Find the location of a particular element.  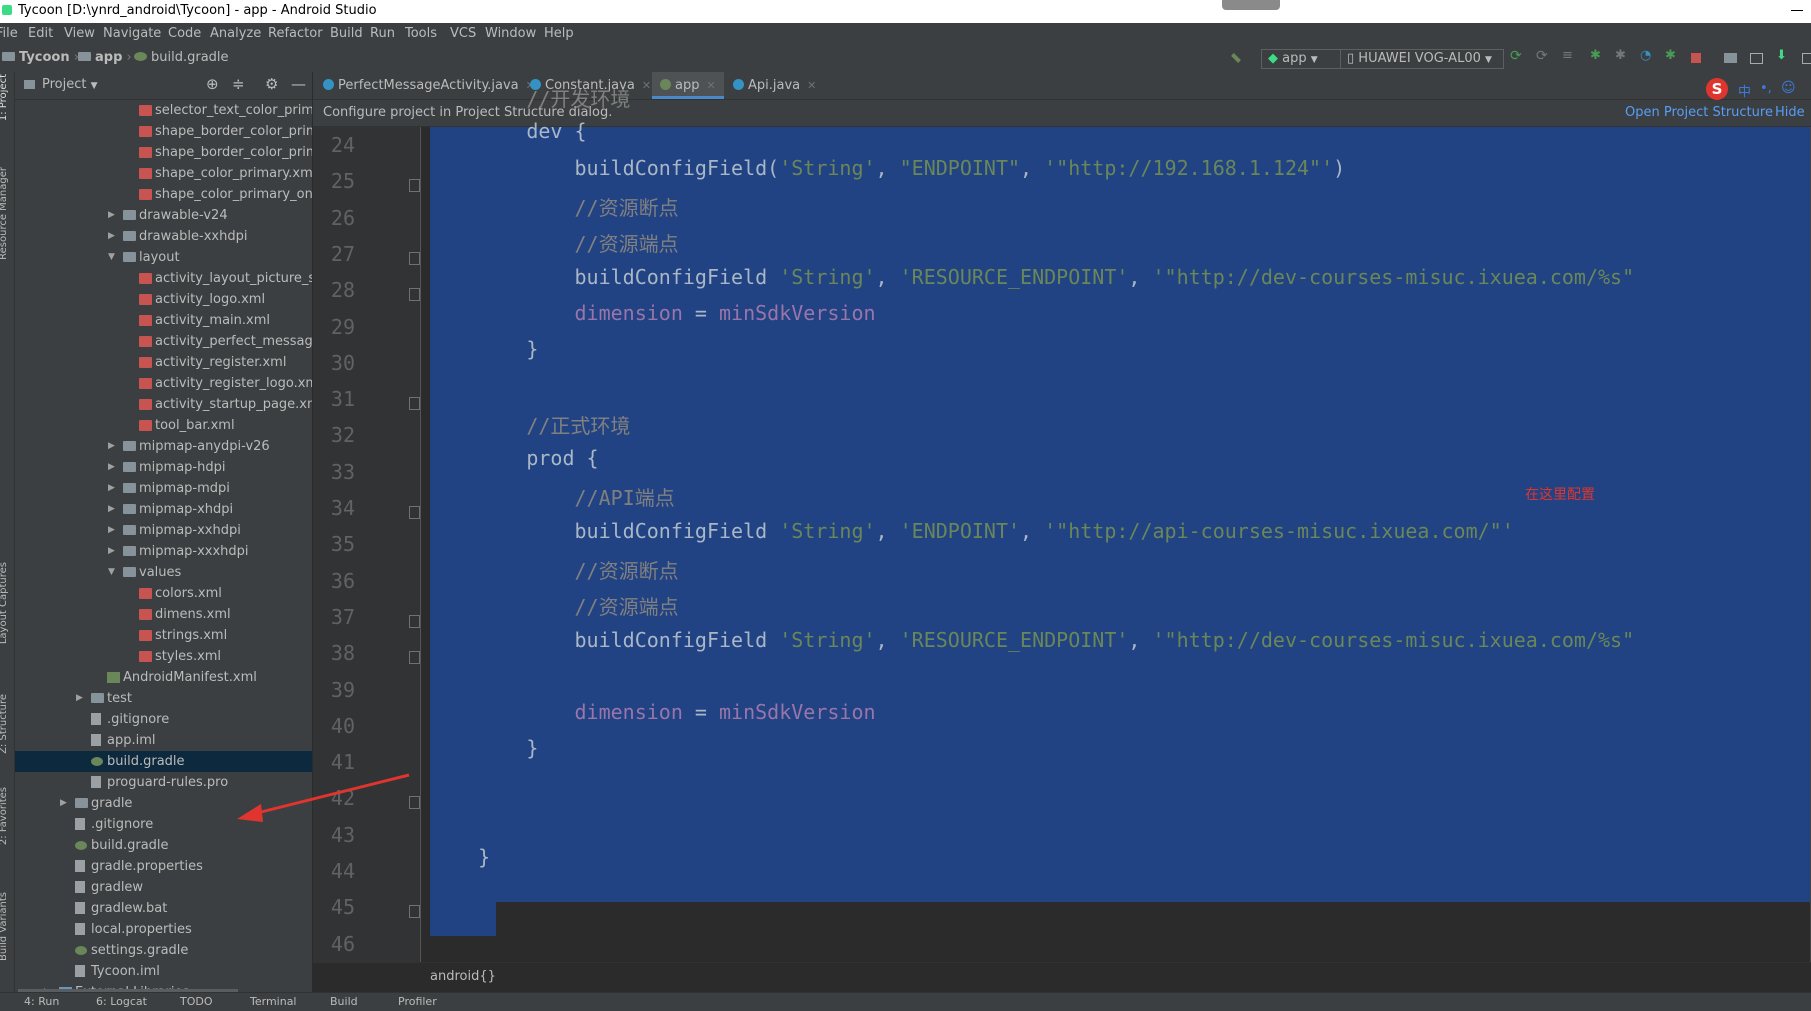

tree-item: gradlew.bat is located at coordinates (163, 908).